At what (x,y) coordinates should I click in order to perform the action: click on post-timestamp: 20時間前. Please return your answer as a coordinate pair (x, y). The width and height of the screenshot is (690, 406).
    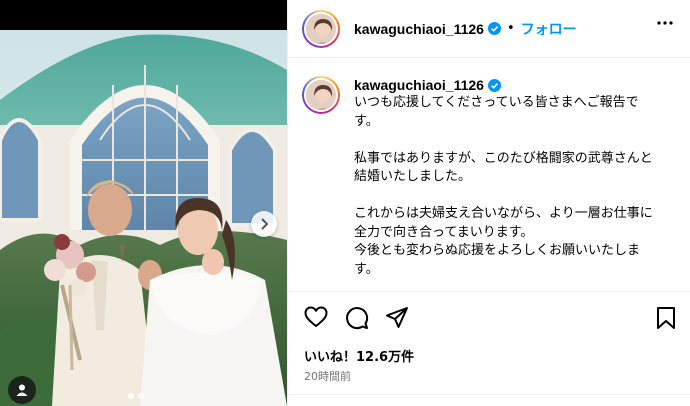
    Looking at the image, I should click on (327, 376).